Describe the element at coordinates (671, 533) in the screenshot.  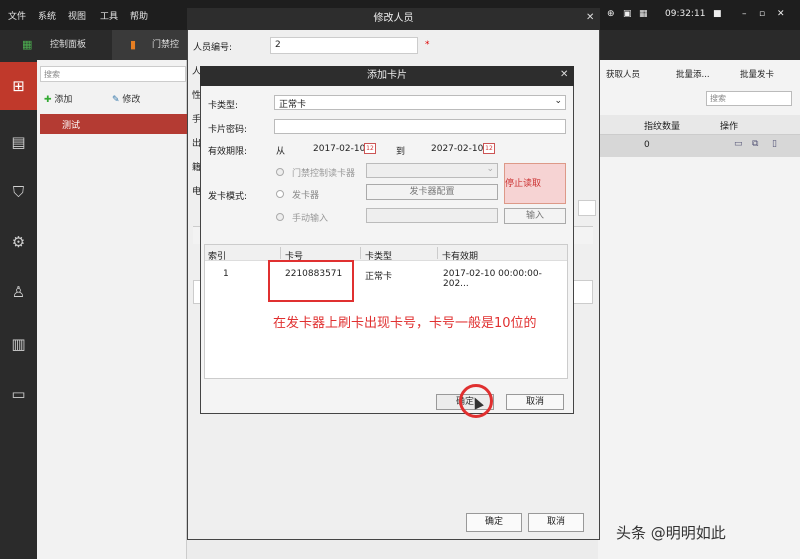
I see `watermark: 头条 @明明如此` at that location.